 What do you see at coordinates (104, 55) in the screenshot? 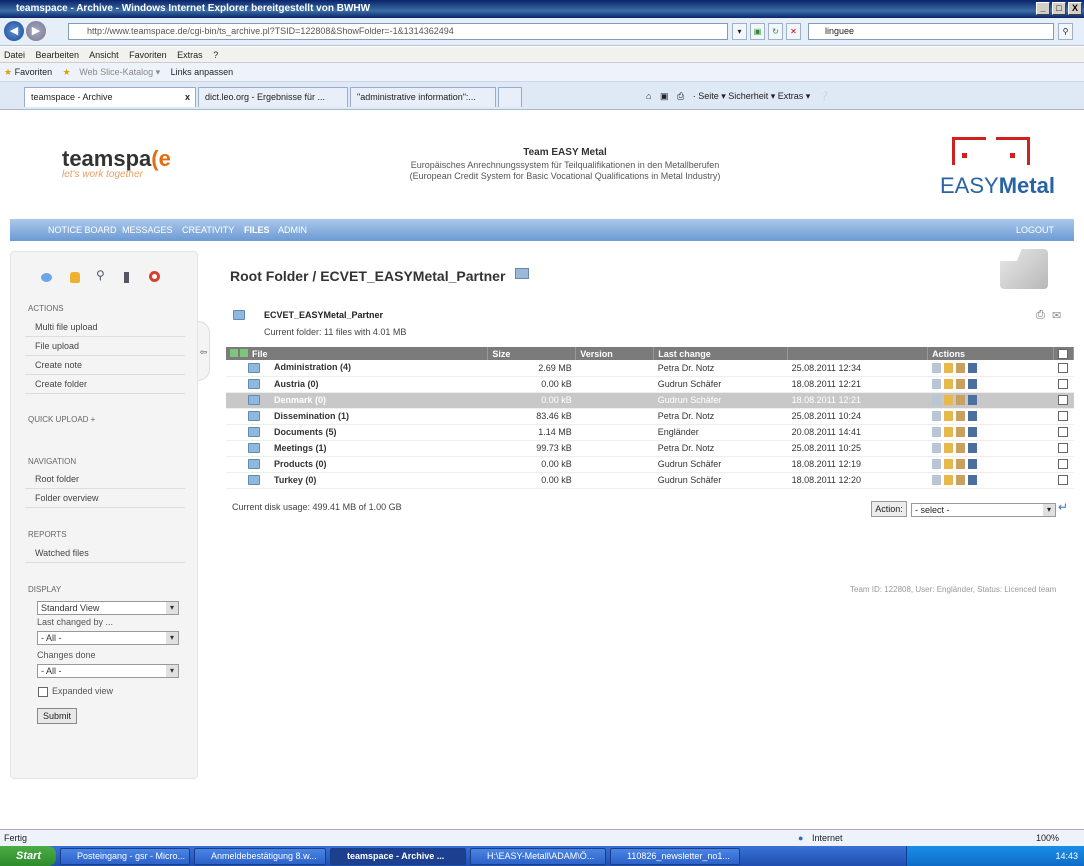
I see `menu-item-ansicht: Ansicht` at bounding box center [104, 55].